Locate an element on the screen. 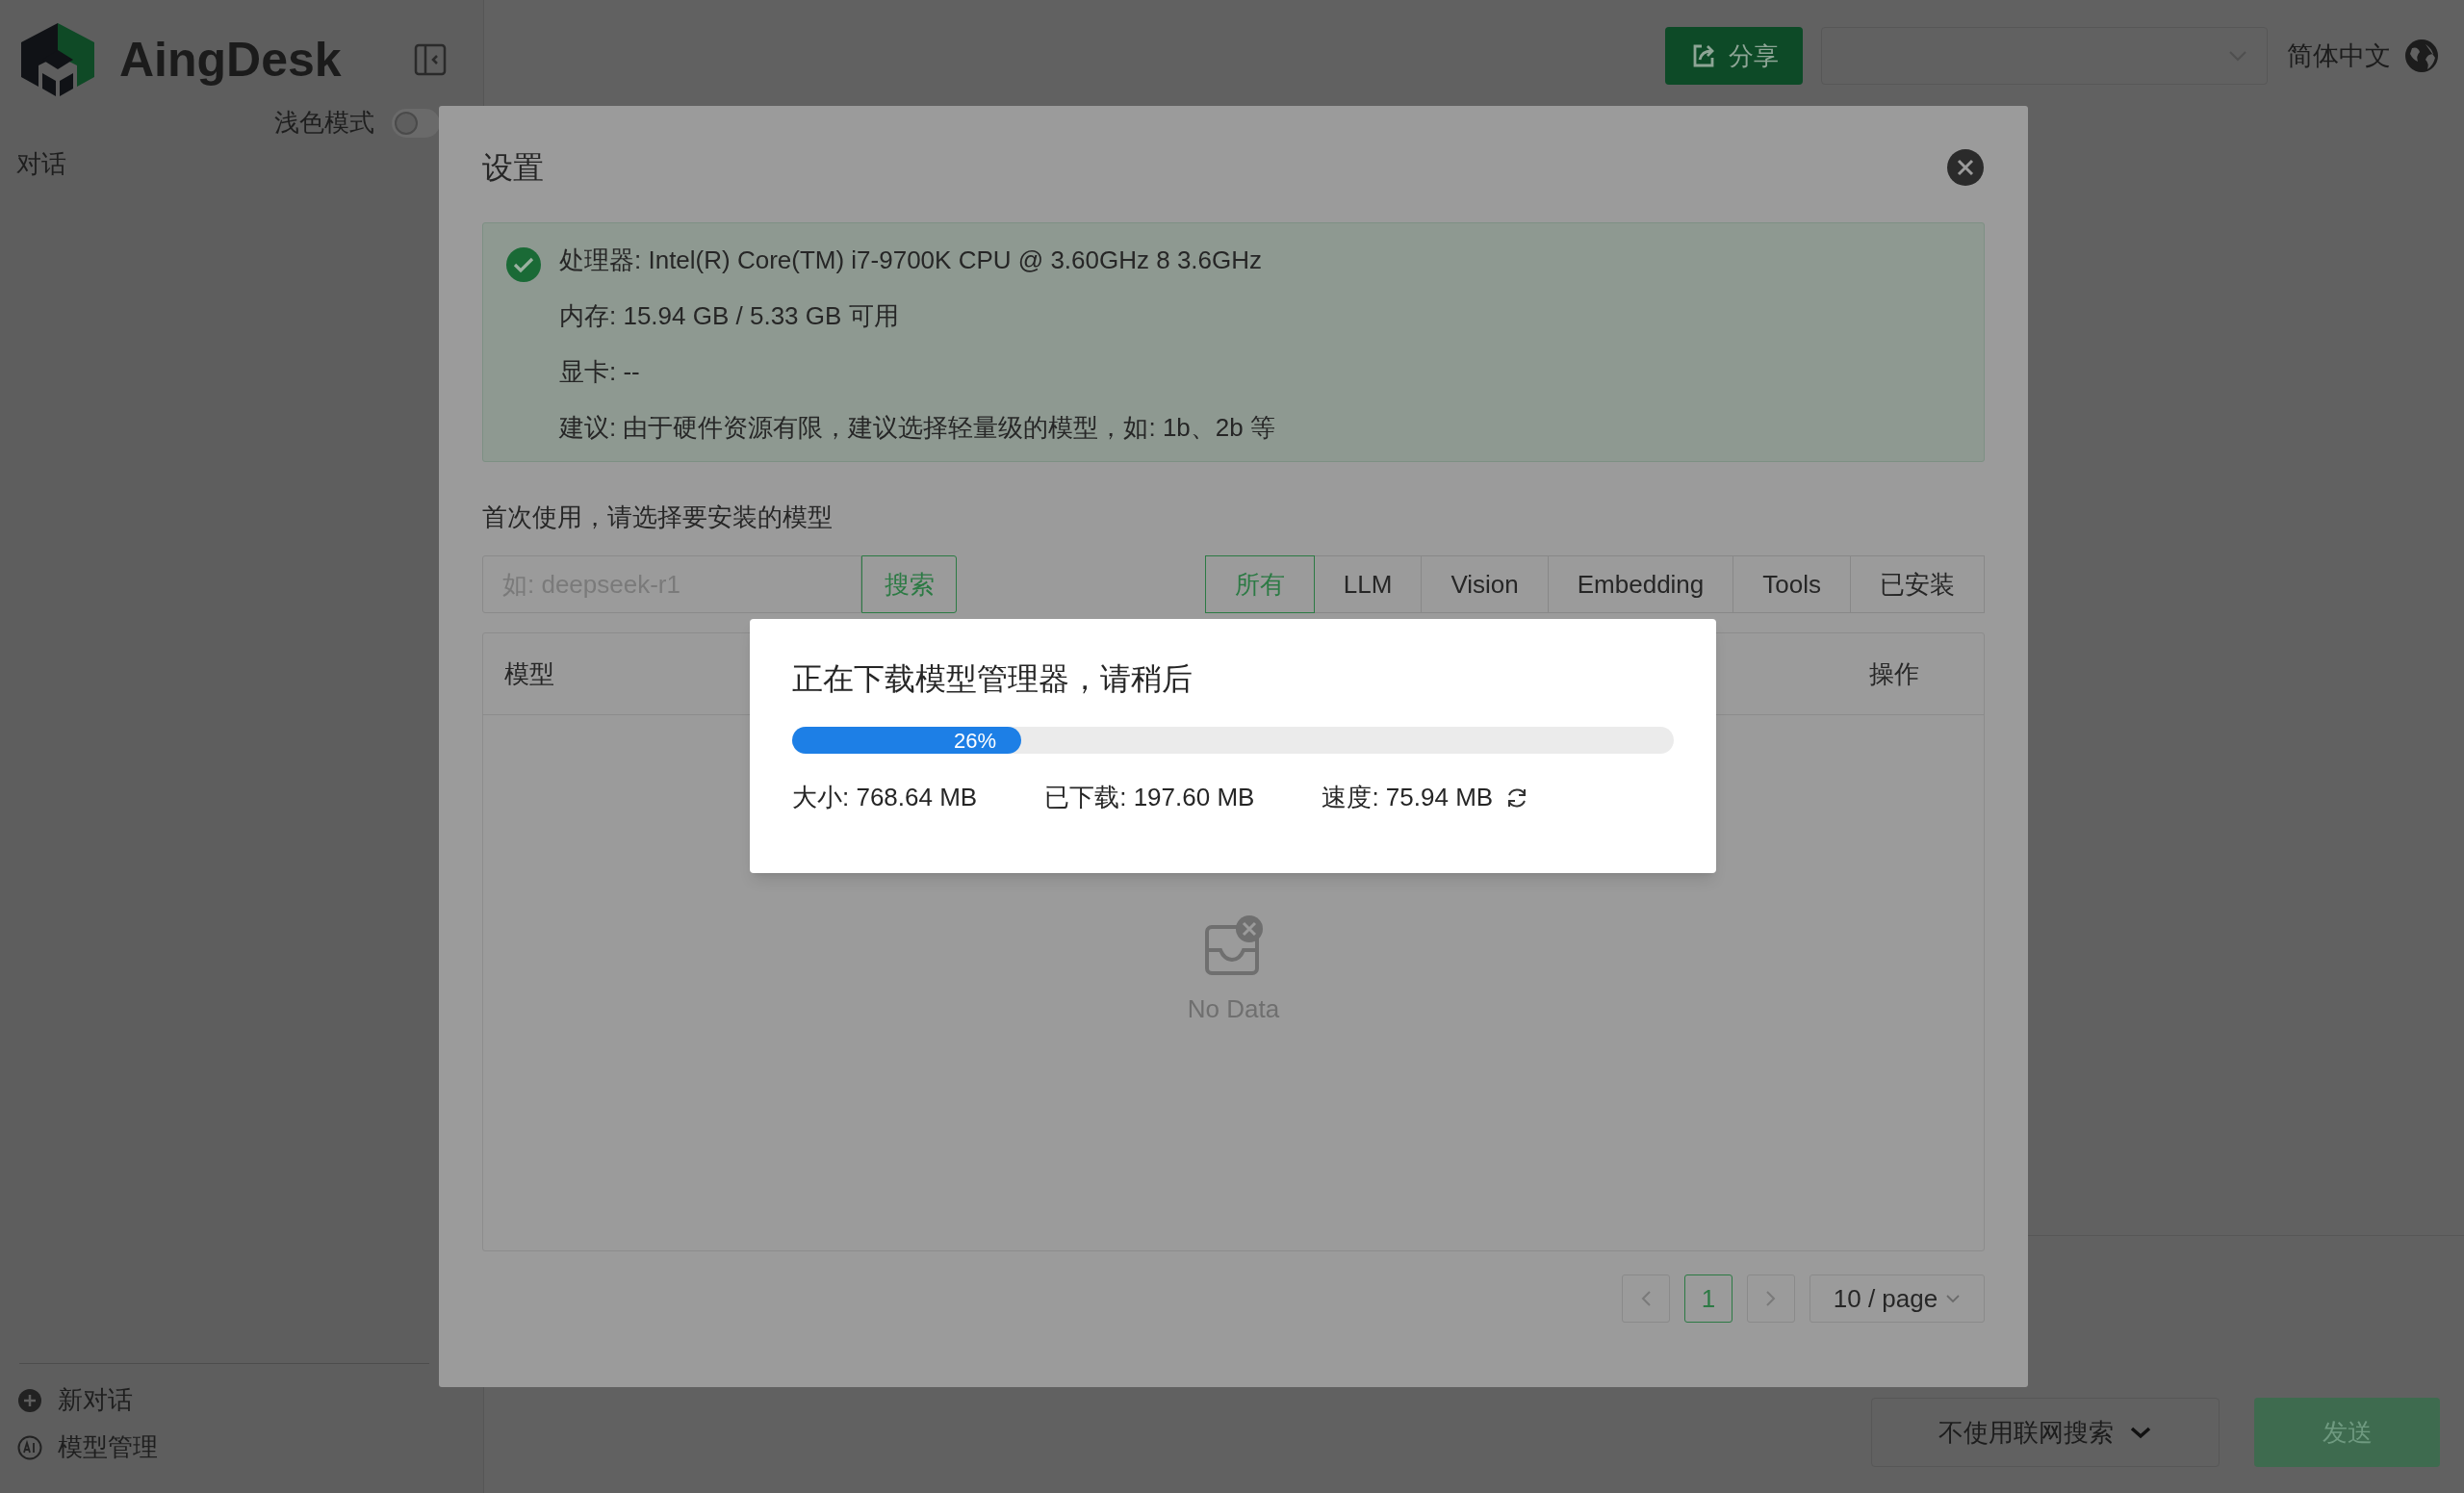 The image size is (2464, 1493). column-header: 操作 is located at coordinates (1894, 673).